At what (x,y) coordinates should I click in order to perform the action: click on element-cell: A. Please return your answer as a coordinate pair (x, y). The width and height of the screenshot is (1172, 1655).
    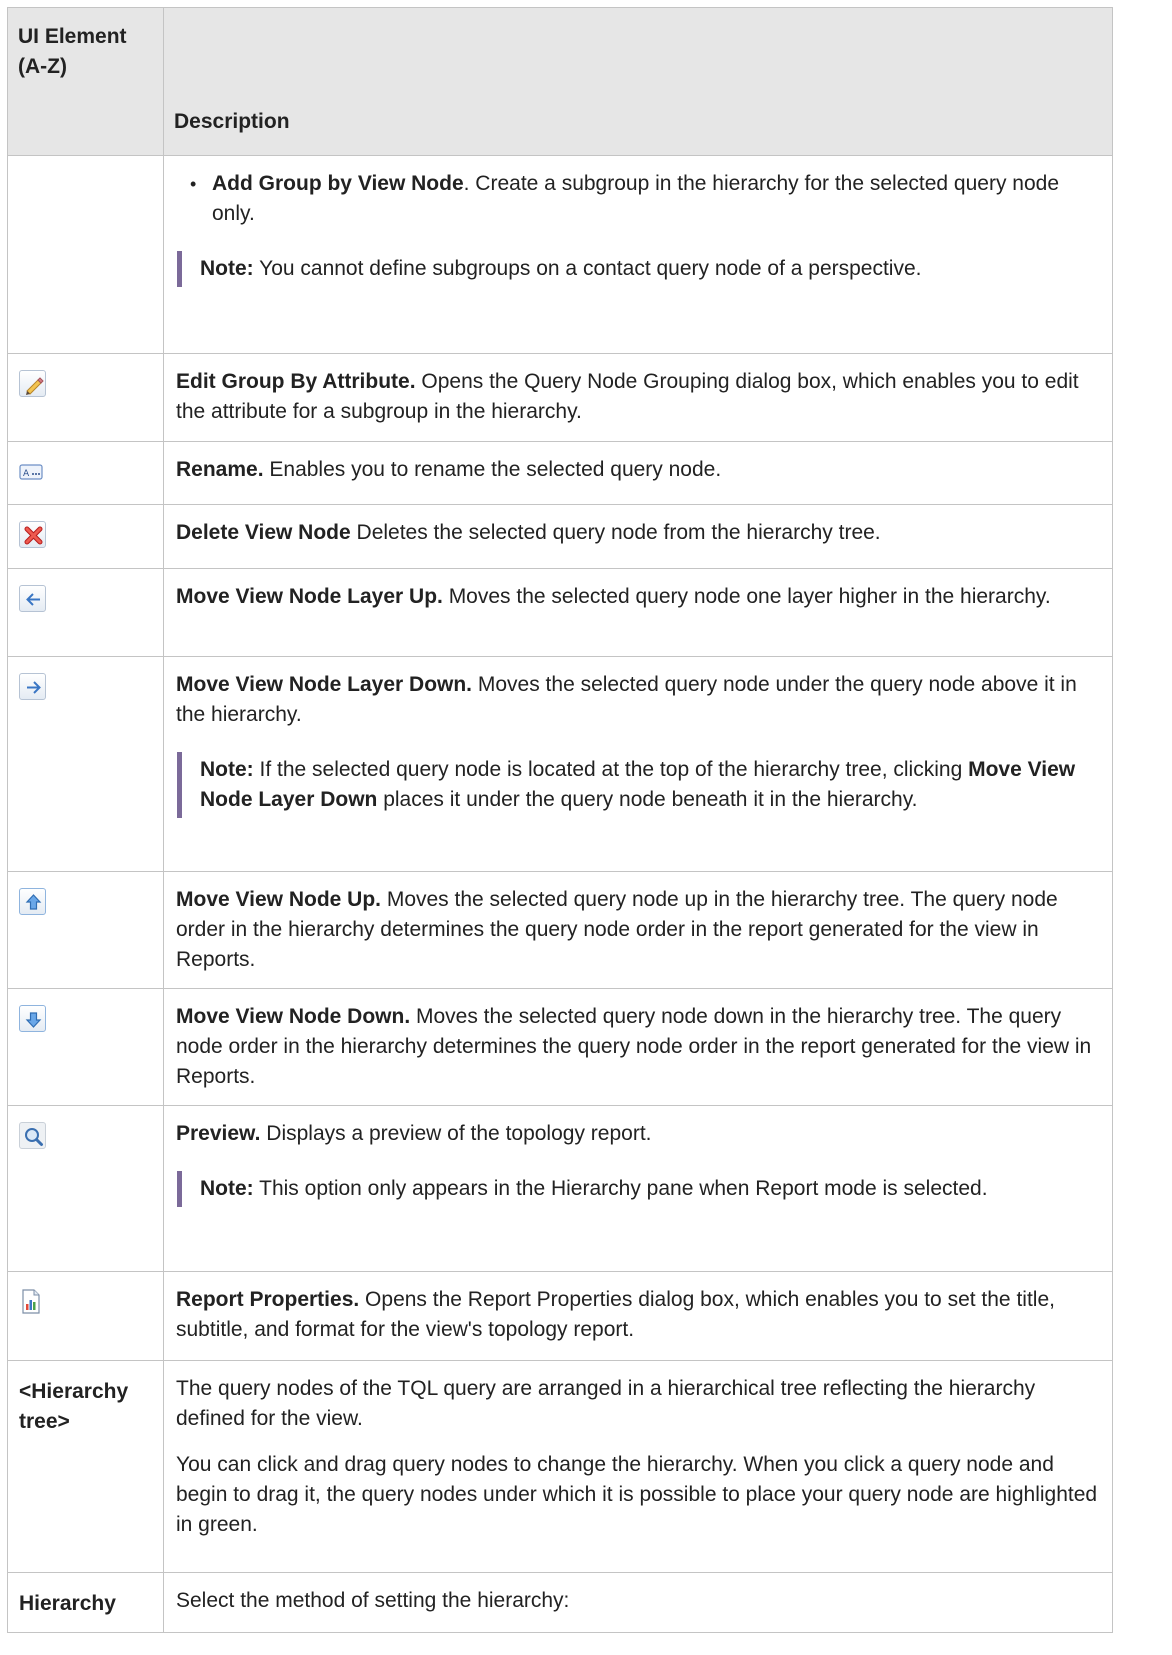
    Looking at the image, I should click on (85, 473).